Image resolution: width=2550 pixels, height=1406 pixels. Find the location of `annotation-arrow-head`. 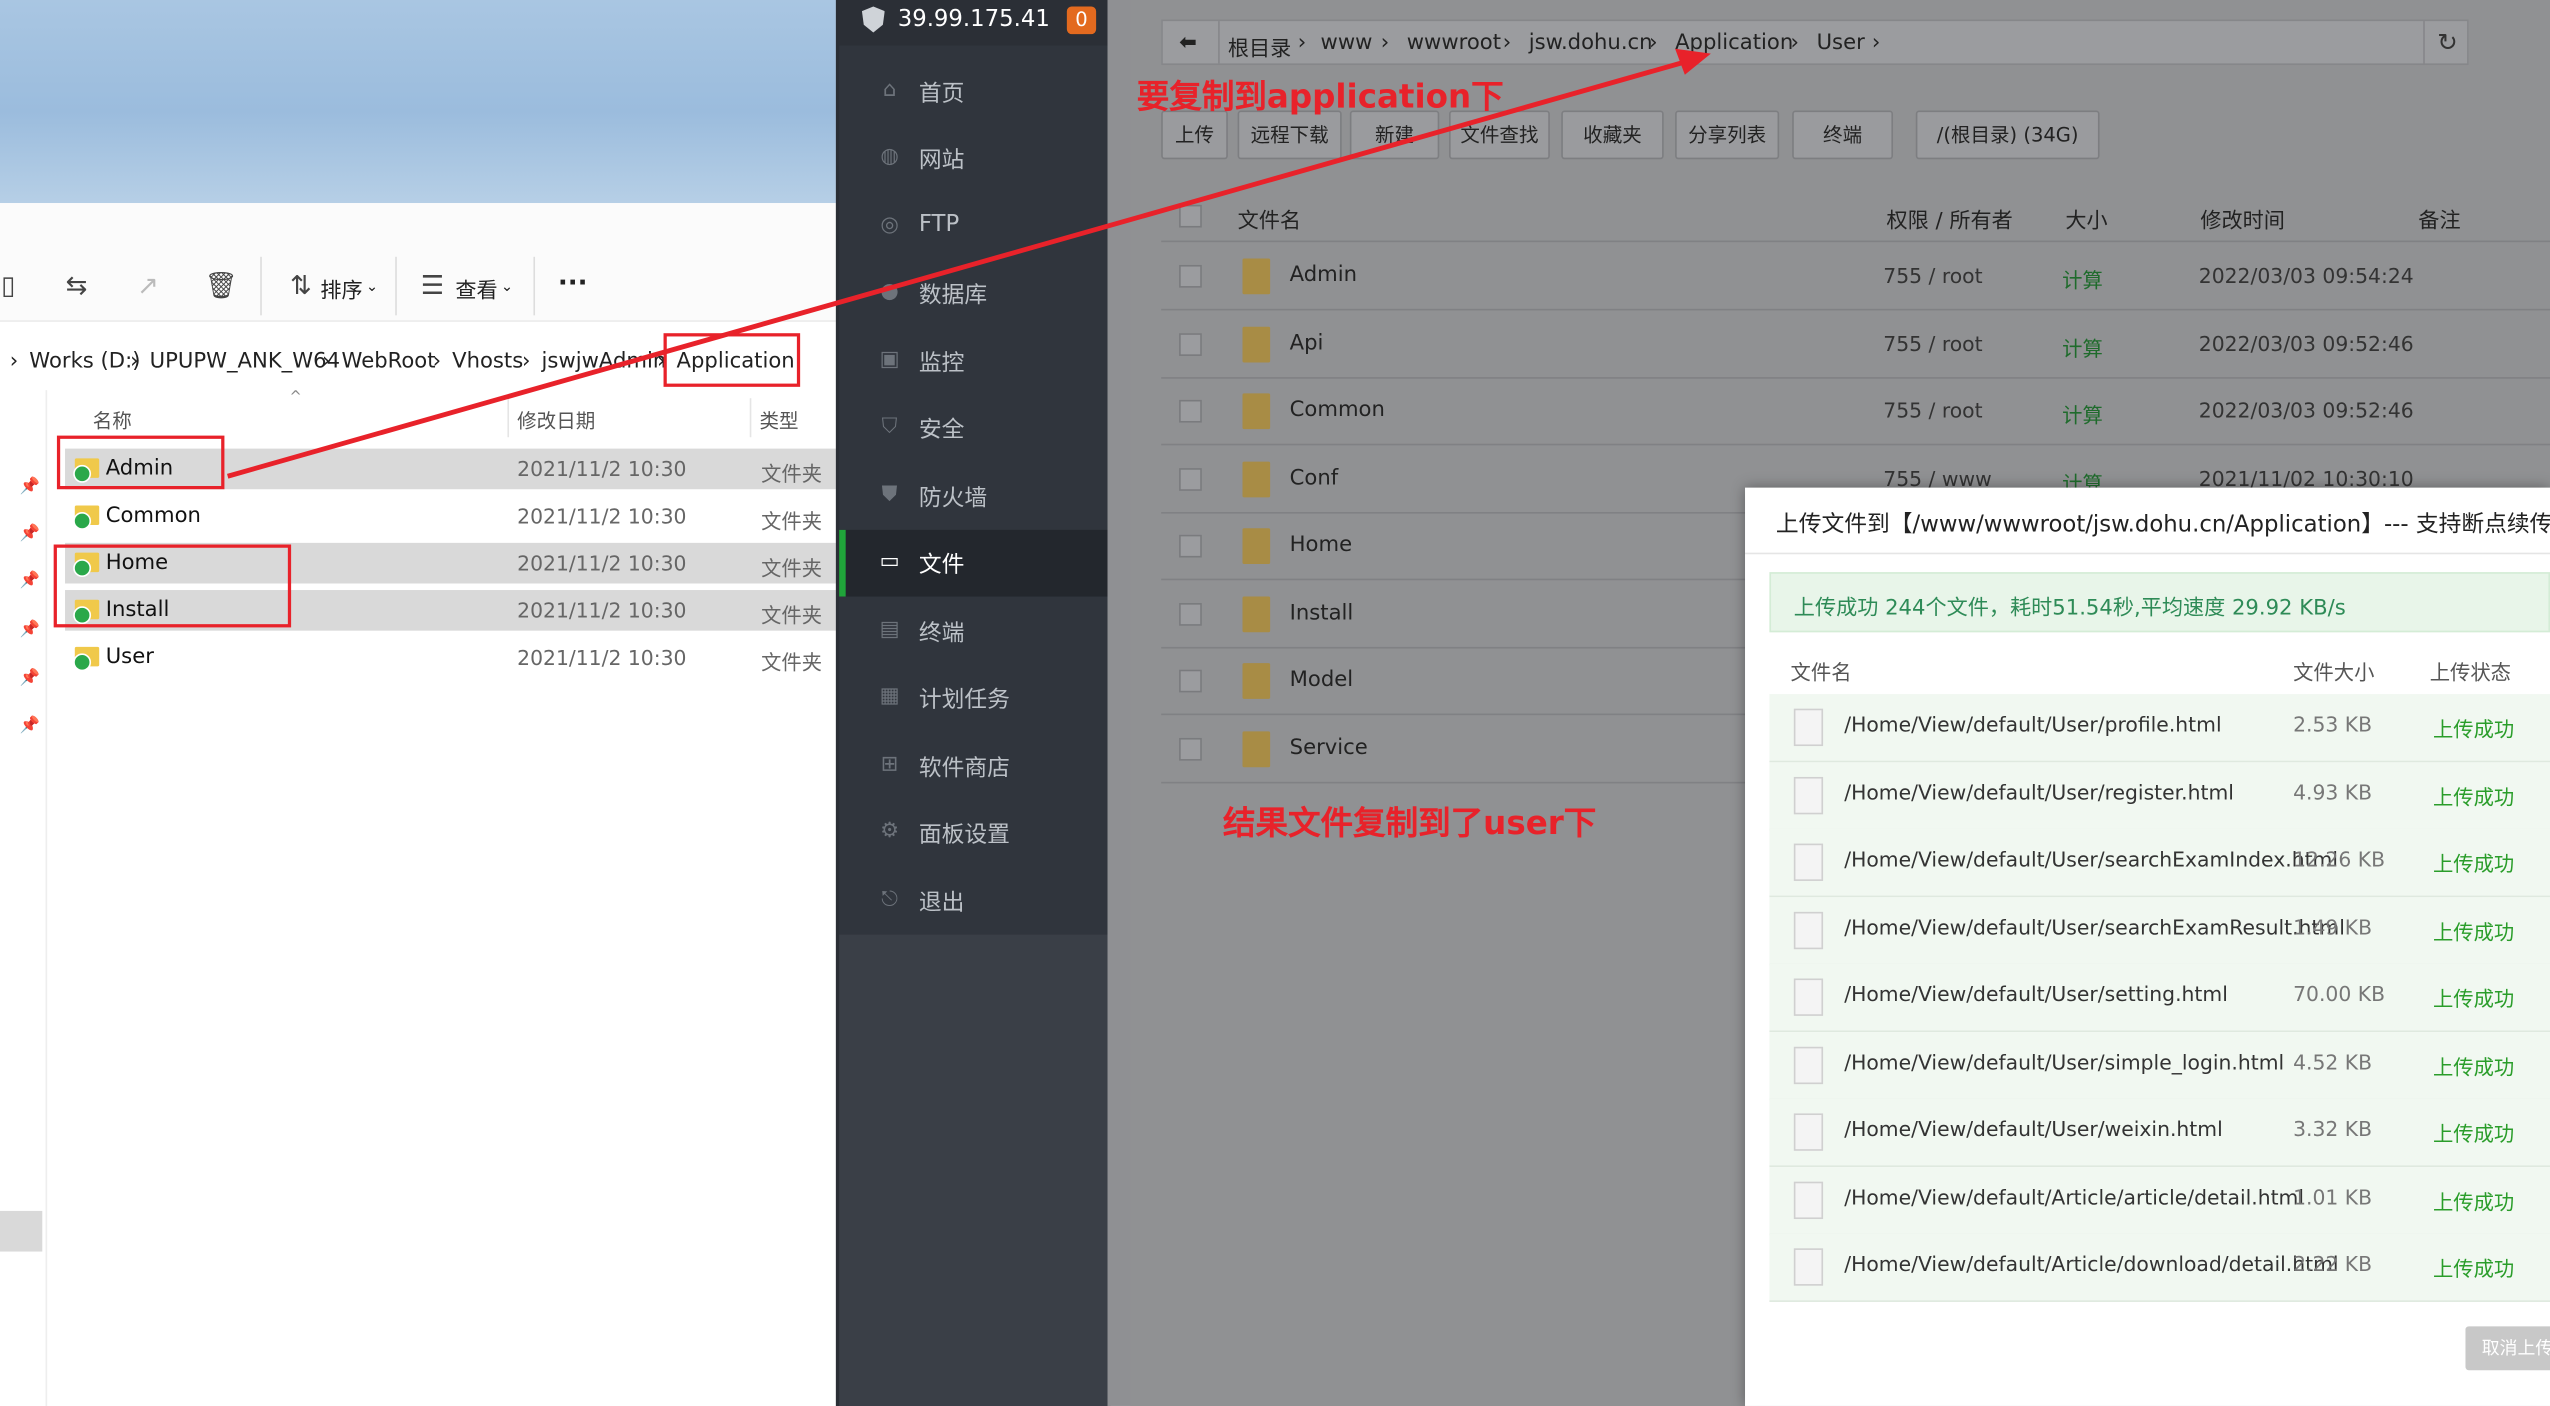

annotation-arrow-head is located at coordinates (1693, 61).